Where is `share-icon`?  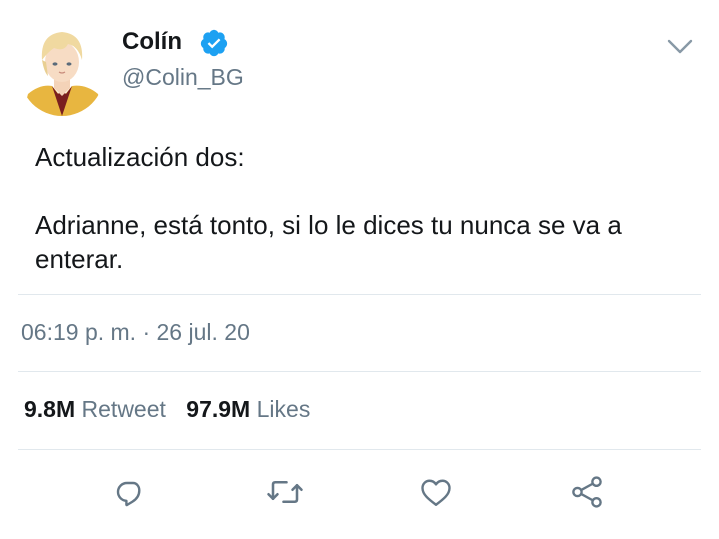
share-icon is located at coordinates (587, 492).